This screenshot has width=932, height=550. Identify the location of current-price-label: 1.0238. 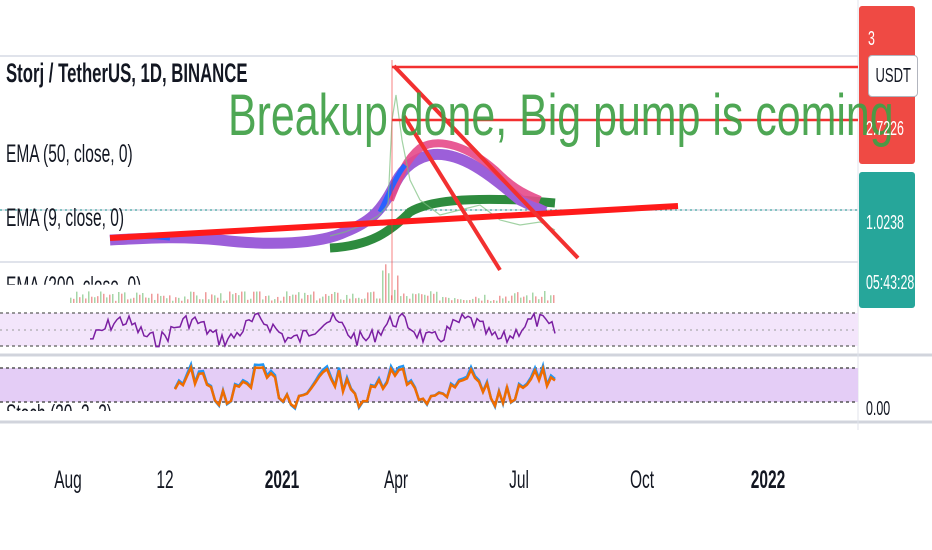
(885, 223).